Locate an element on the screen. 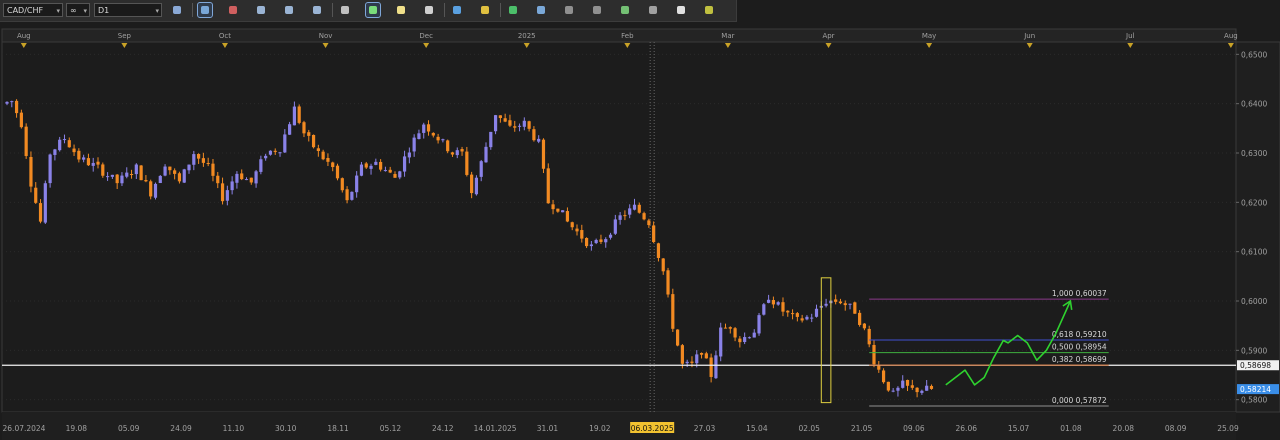 The height and width of the screenshot is (440, 1280). date-label: 14.01.2025 is located at coordinates (495, 428).